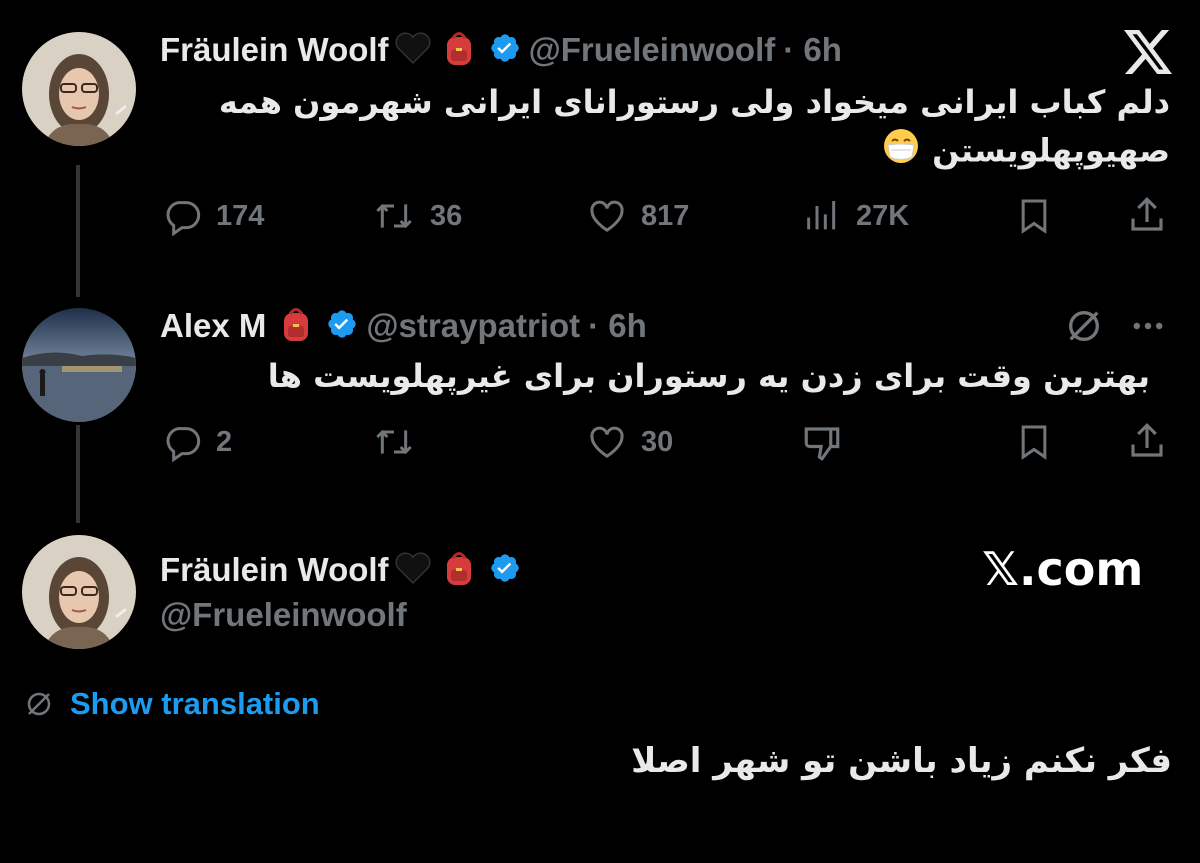  I want to click on reply-button: 2, so click(196, 442).